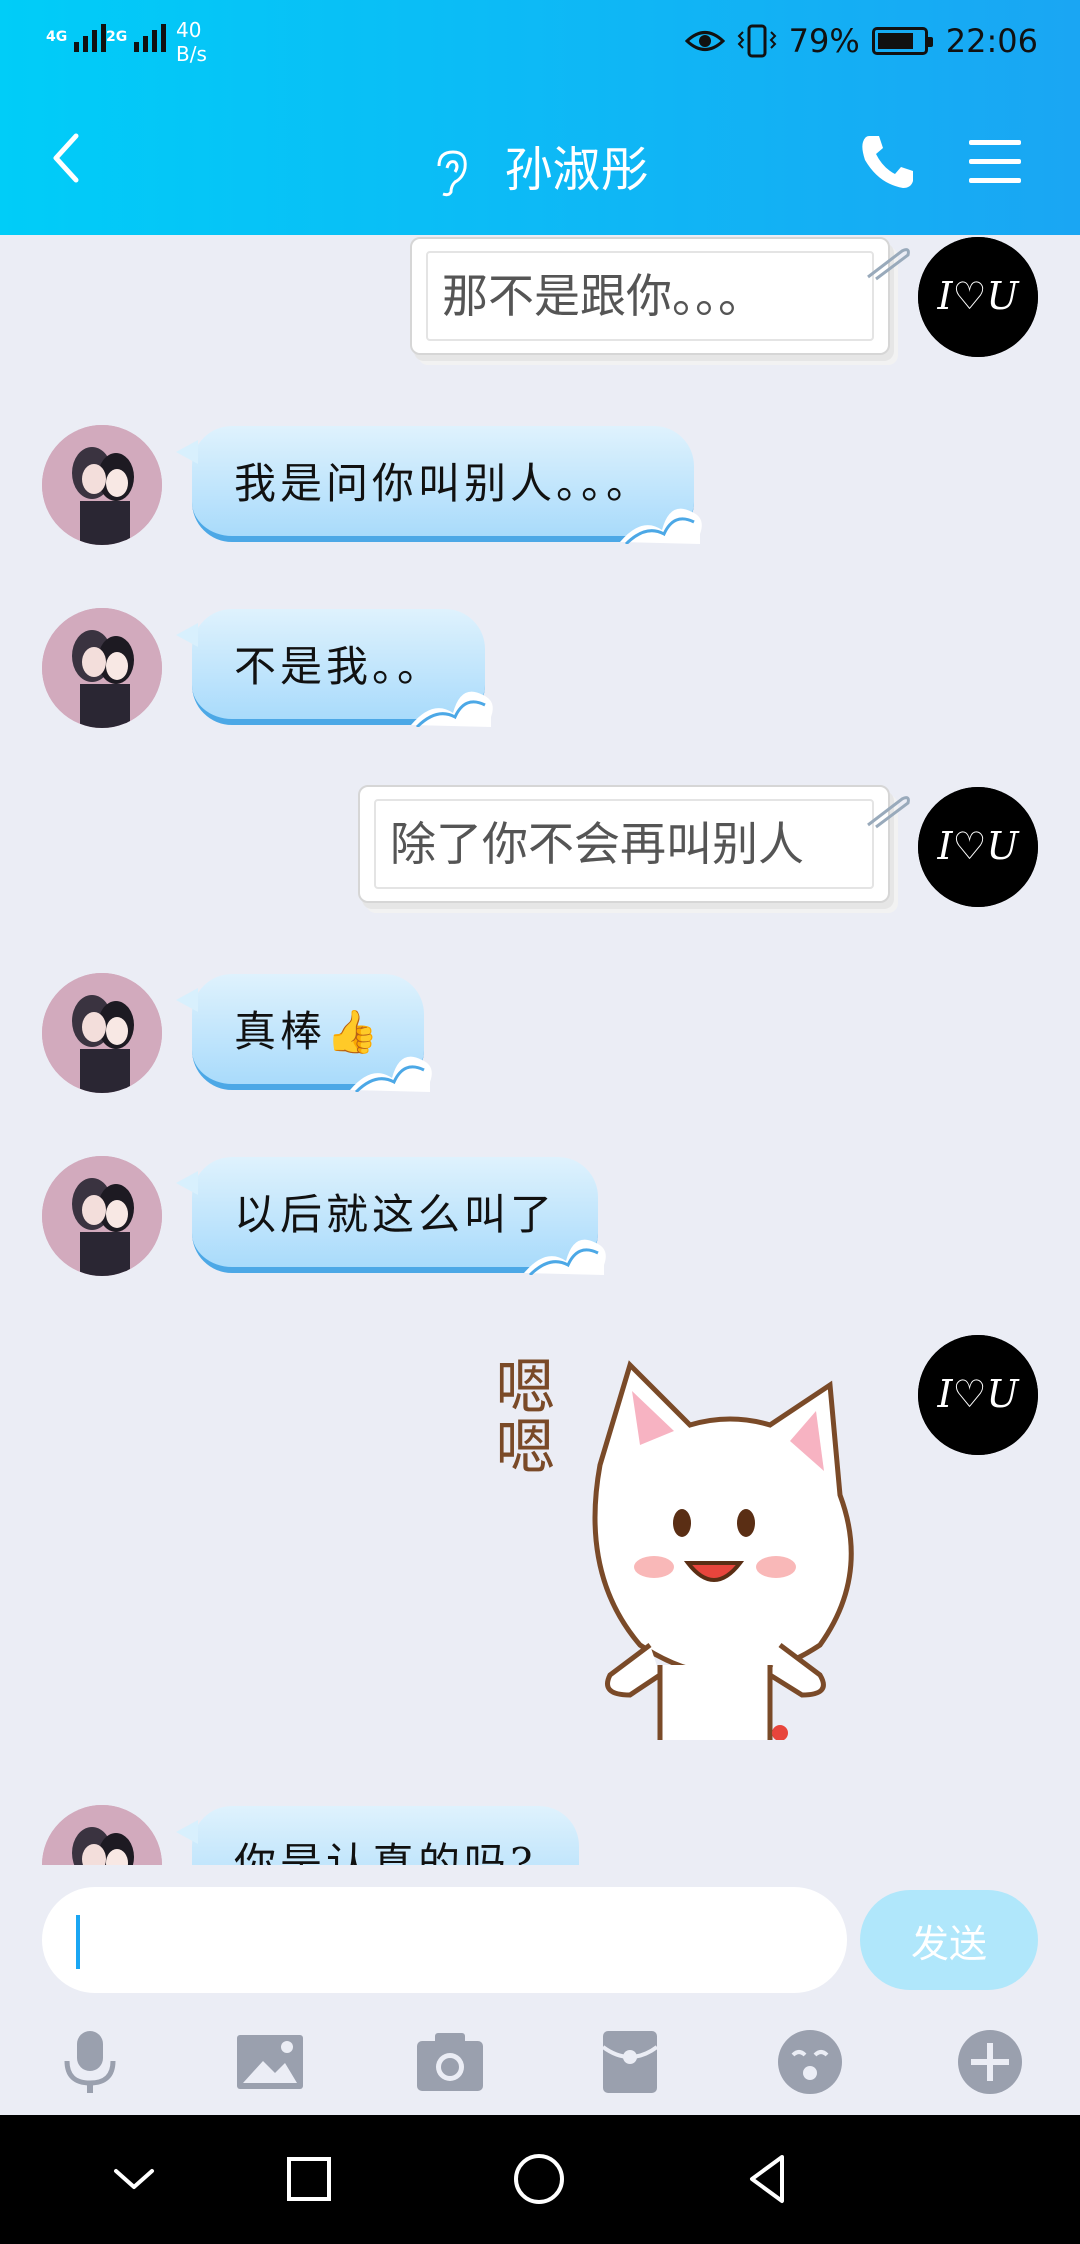  Describe the element at coordinates (540, 45) in the screenshot. I see `status-bar: 4G 2G 40 B/s 79% 22:06` at that location.